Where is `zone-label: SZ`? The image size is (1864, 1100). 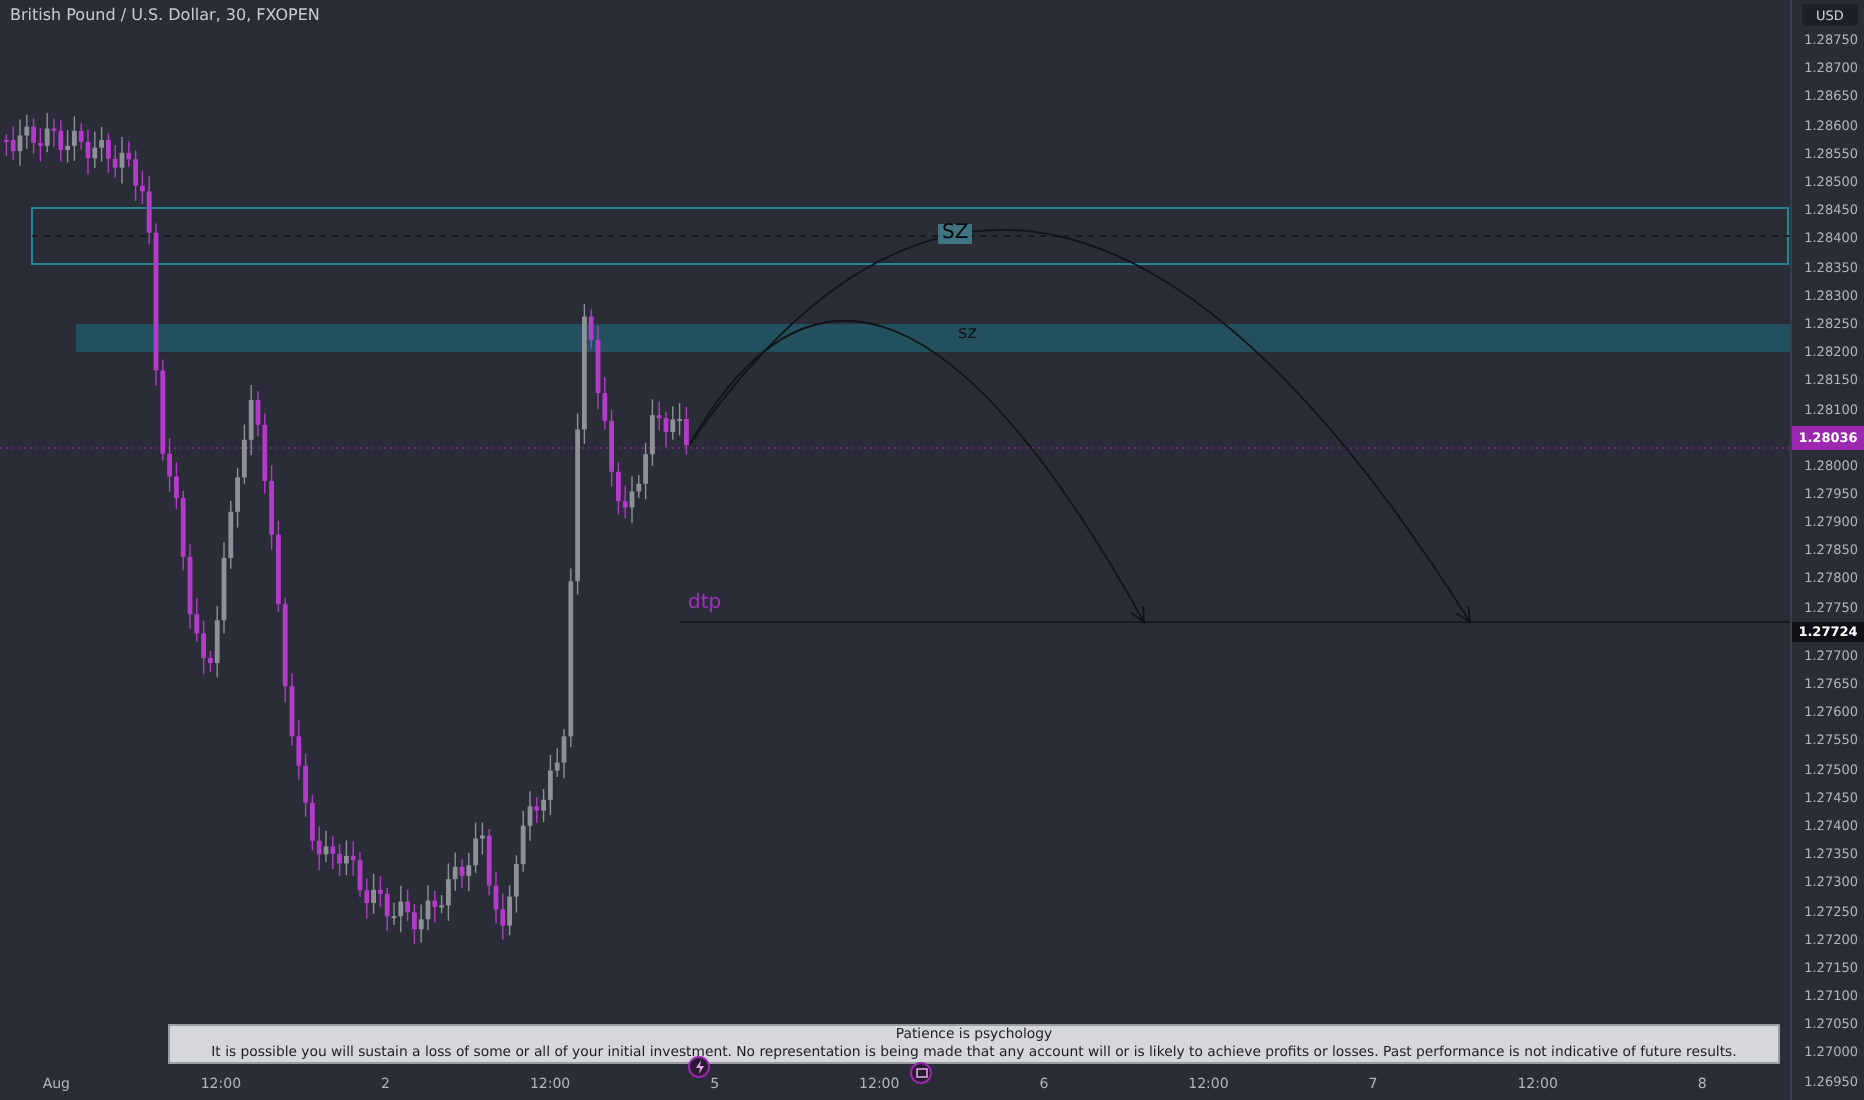
zone-label: SZ is located at coordinates (955, 234).